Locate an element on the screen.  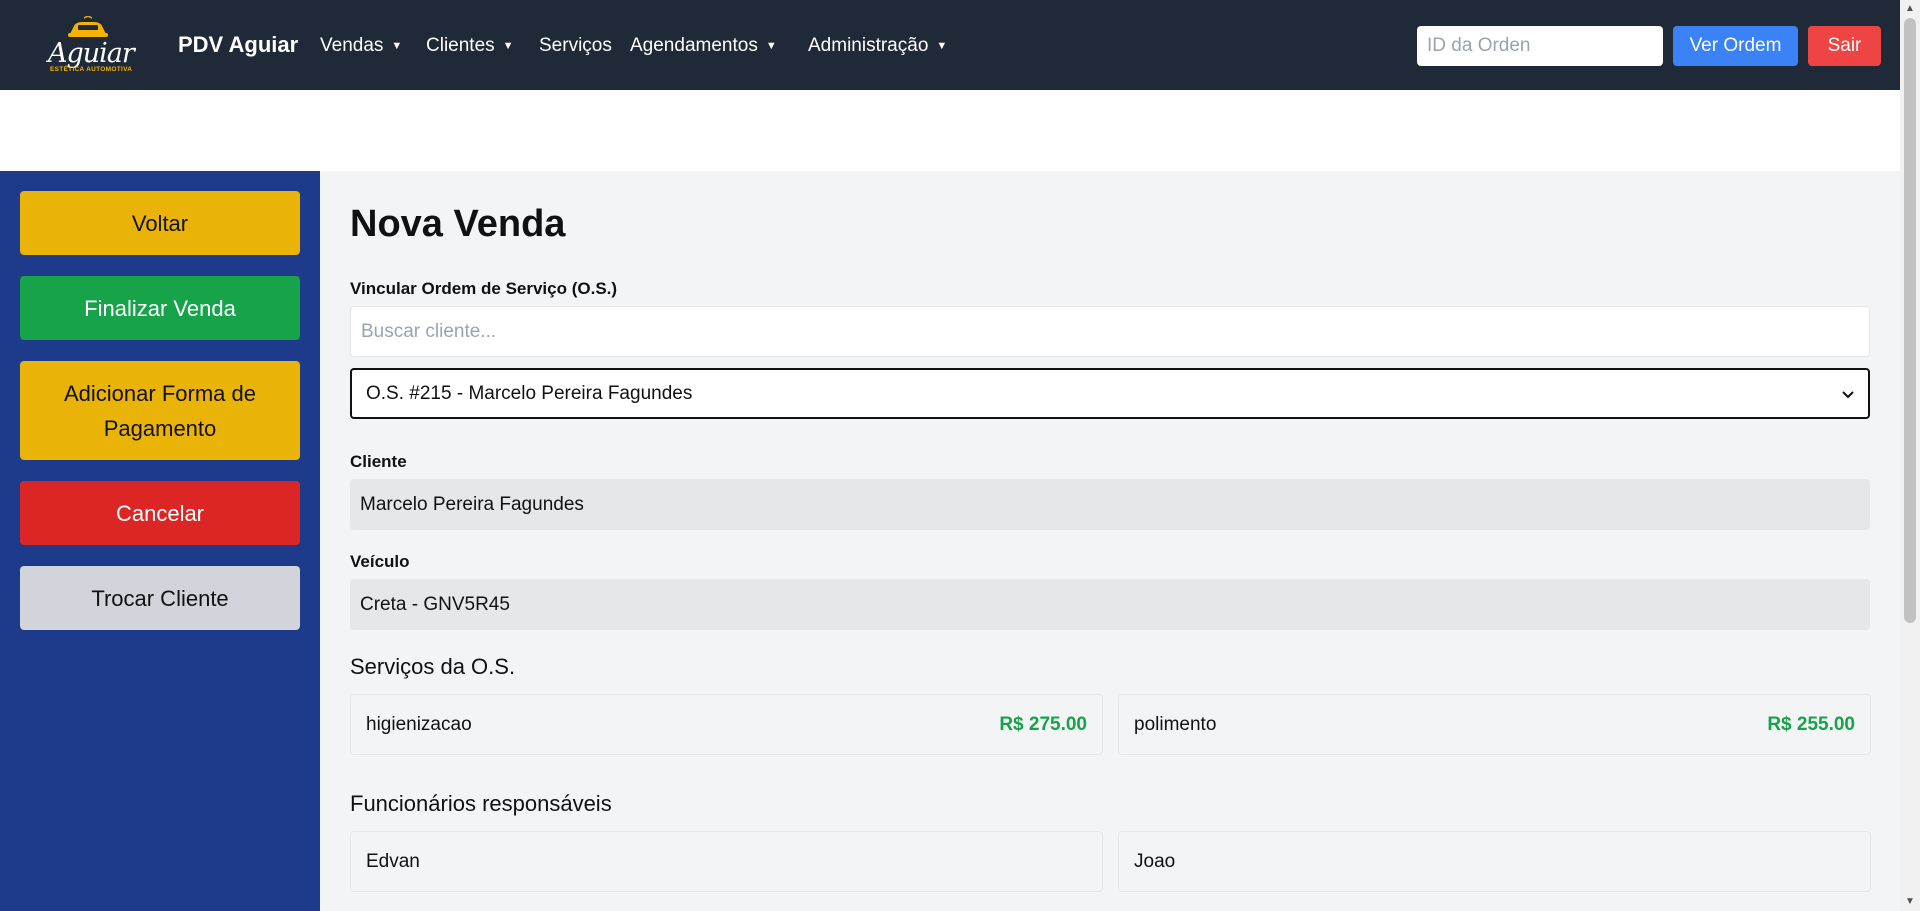
scroll-down-arrow-icon: ▼ is located at coordinates (1910, 902).